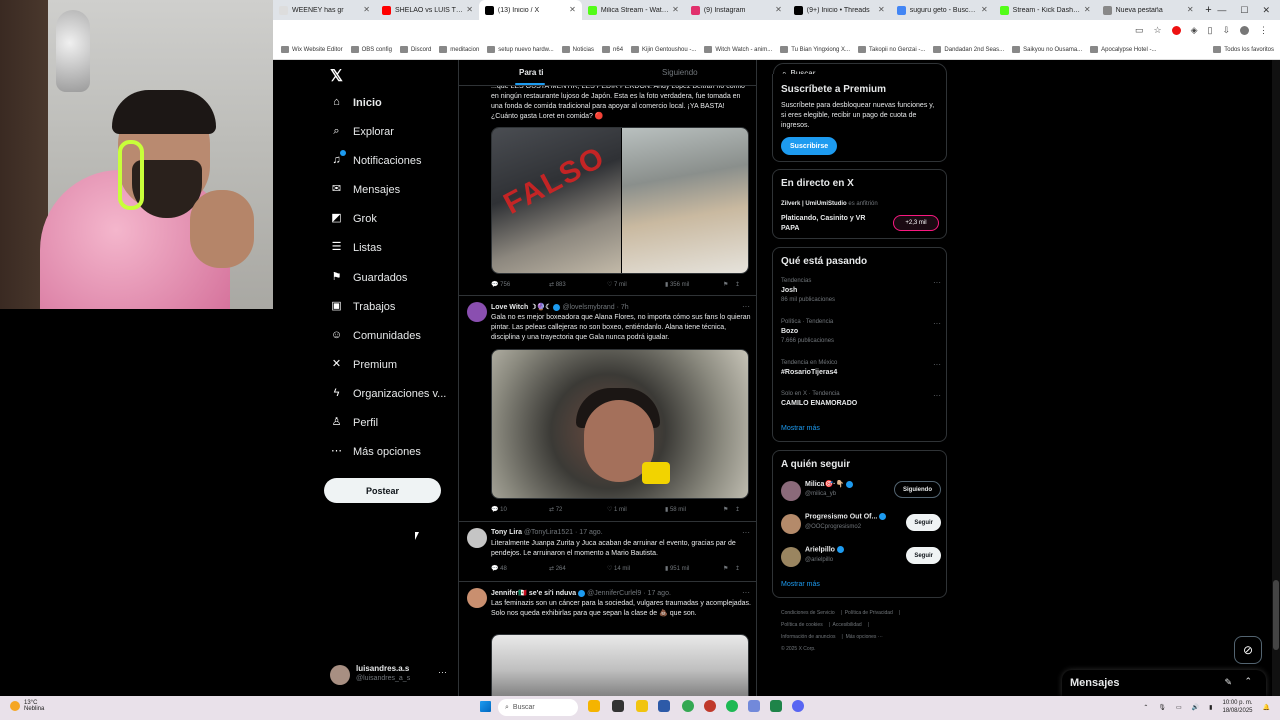 Image resolution: width=1280 pixels, height=720 pixels. What do you see at coordinates (375, 158) in the screenshot?
I see `sidebar-item-notificaciones: ♫ Notificaciones` at bounding box center [375, 158].